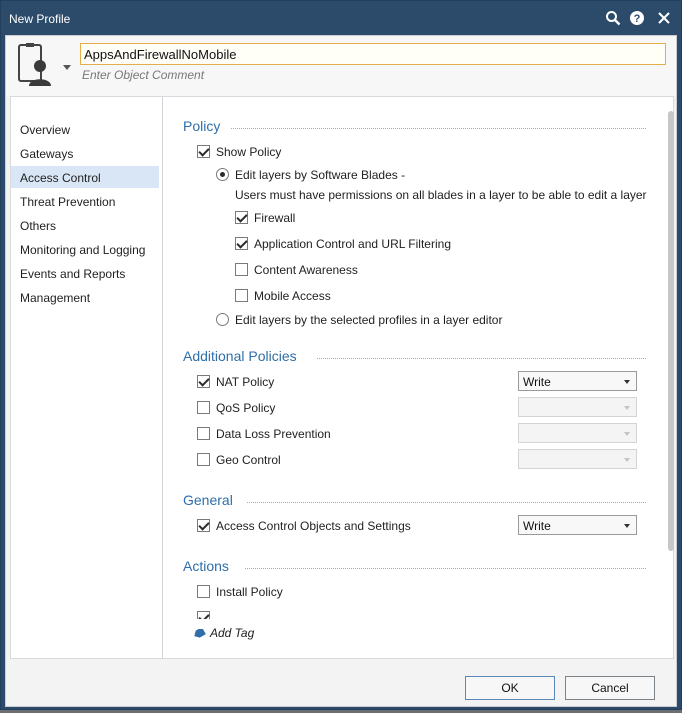 This screenshot has width=682, height=713. What do you see at coordinates (203, 459) in the screenshot?
I see `geo-control-checkbox` at bounding box center [203, 459].